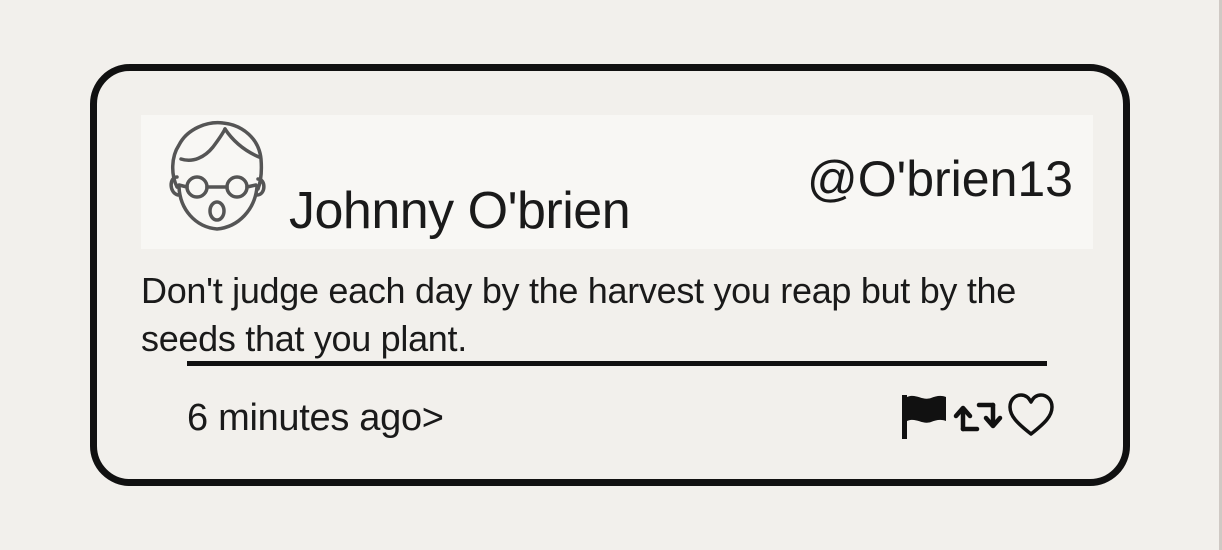 This screenshot has height=550, width=1222. What do you see at coordinates (315, 418) in the screenshot?
I see `timestamp-link: 6 minutes ago>` at bounding box center [315, 418].